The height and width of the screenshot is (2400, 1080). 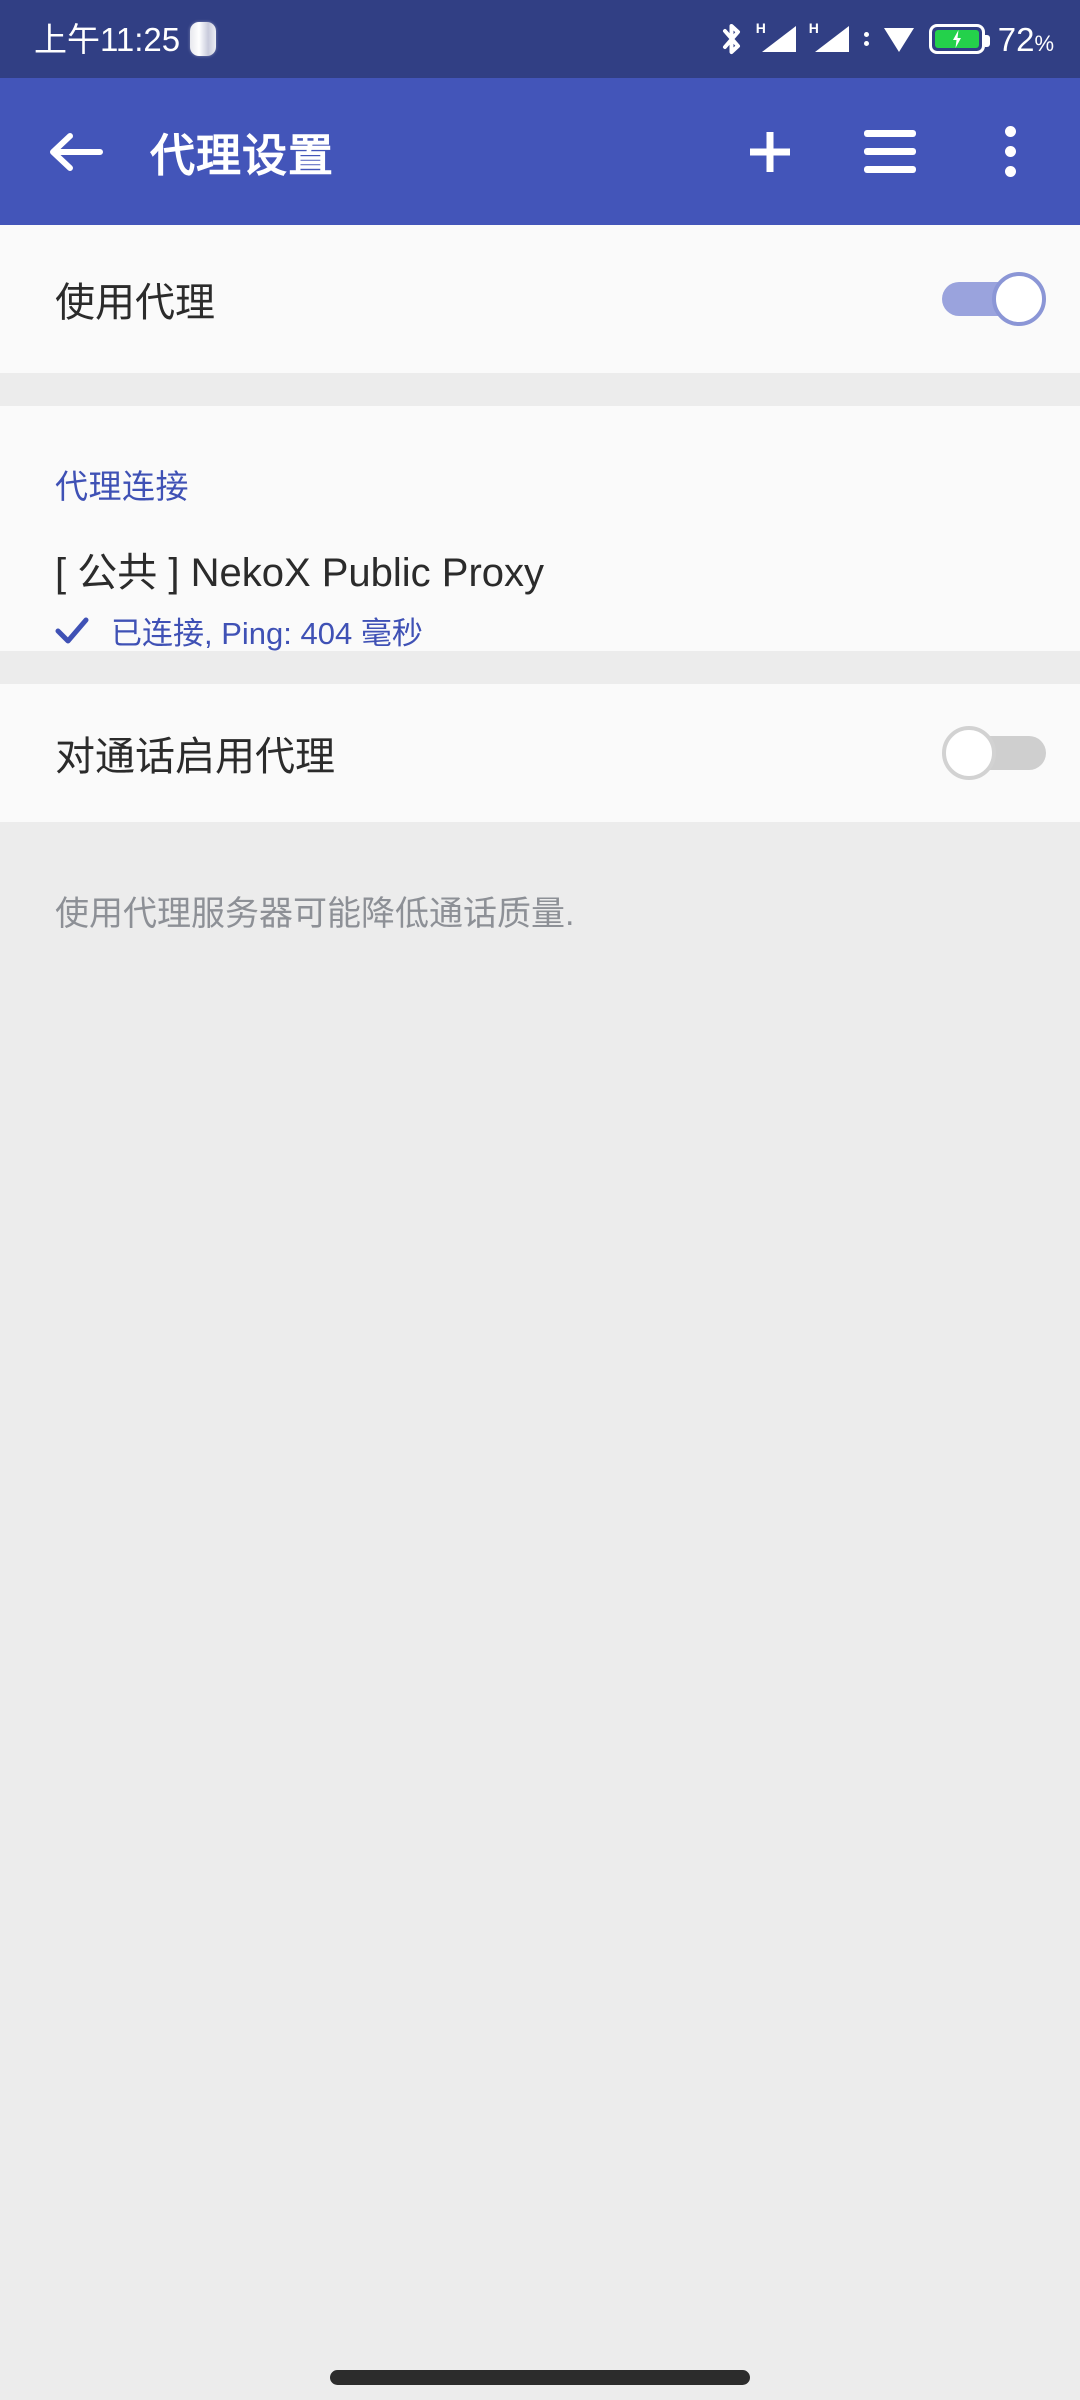 I want to click on kebab-icon, so click(x=1010, y=151).